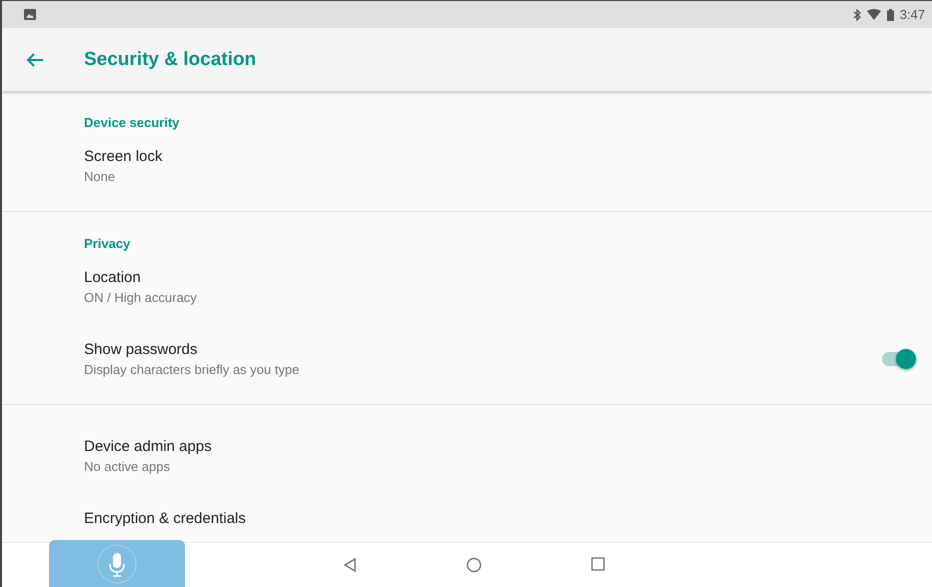  Describe the element at coordinates (148, 446) in the screenshot. I see `item-title: Device admin apps` at that location.